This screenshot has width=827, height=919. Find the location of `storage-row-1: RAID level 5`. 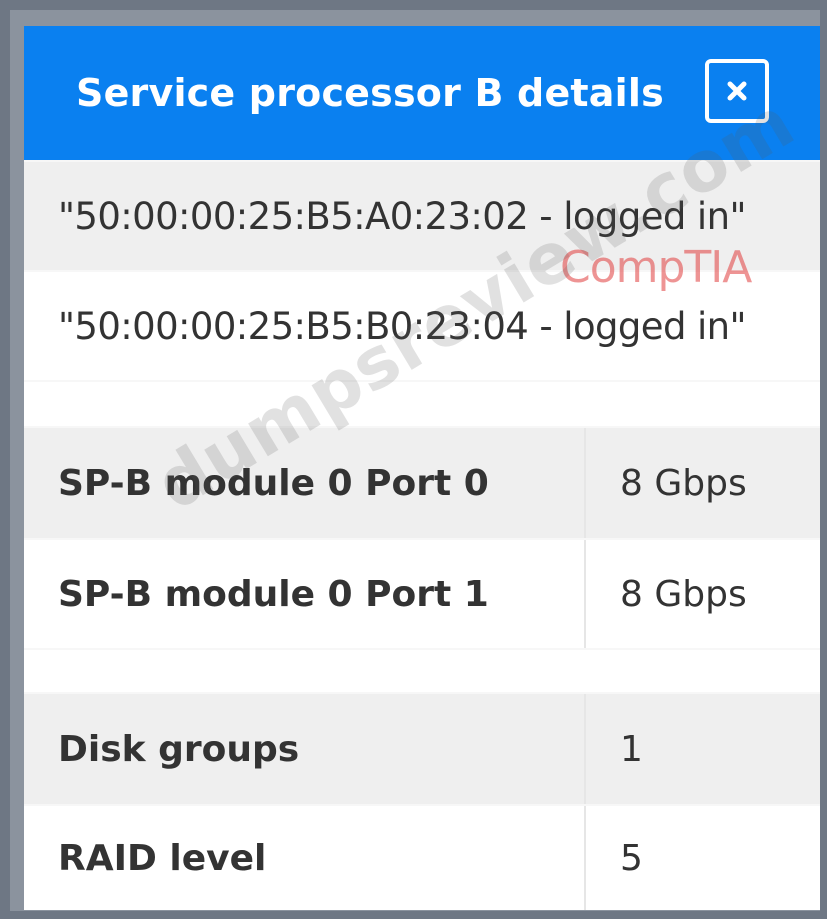

storage-row-1: RAID level 5 is located at coordinates (422, 857).